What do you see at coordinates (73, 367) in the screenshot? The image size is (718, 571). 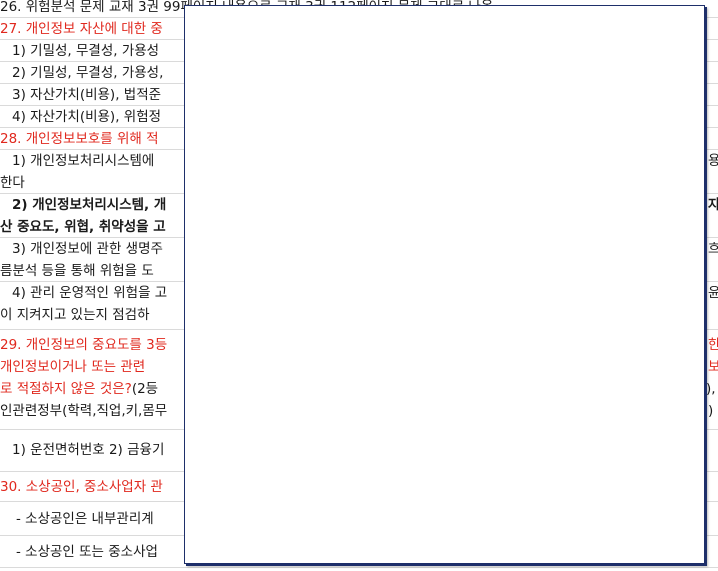 I see `question-29-line-2: 개인정보이거나 또는 관련` at bounding box center [73, 367].